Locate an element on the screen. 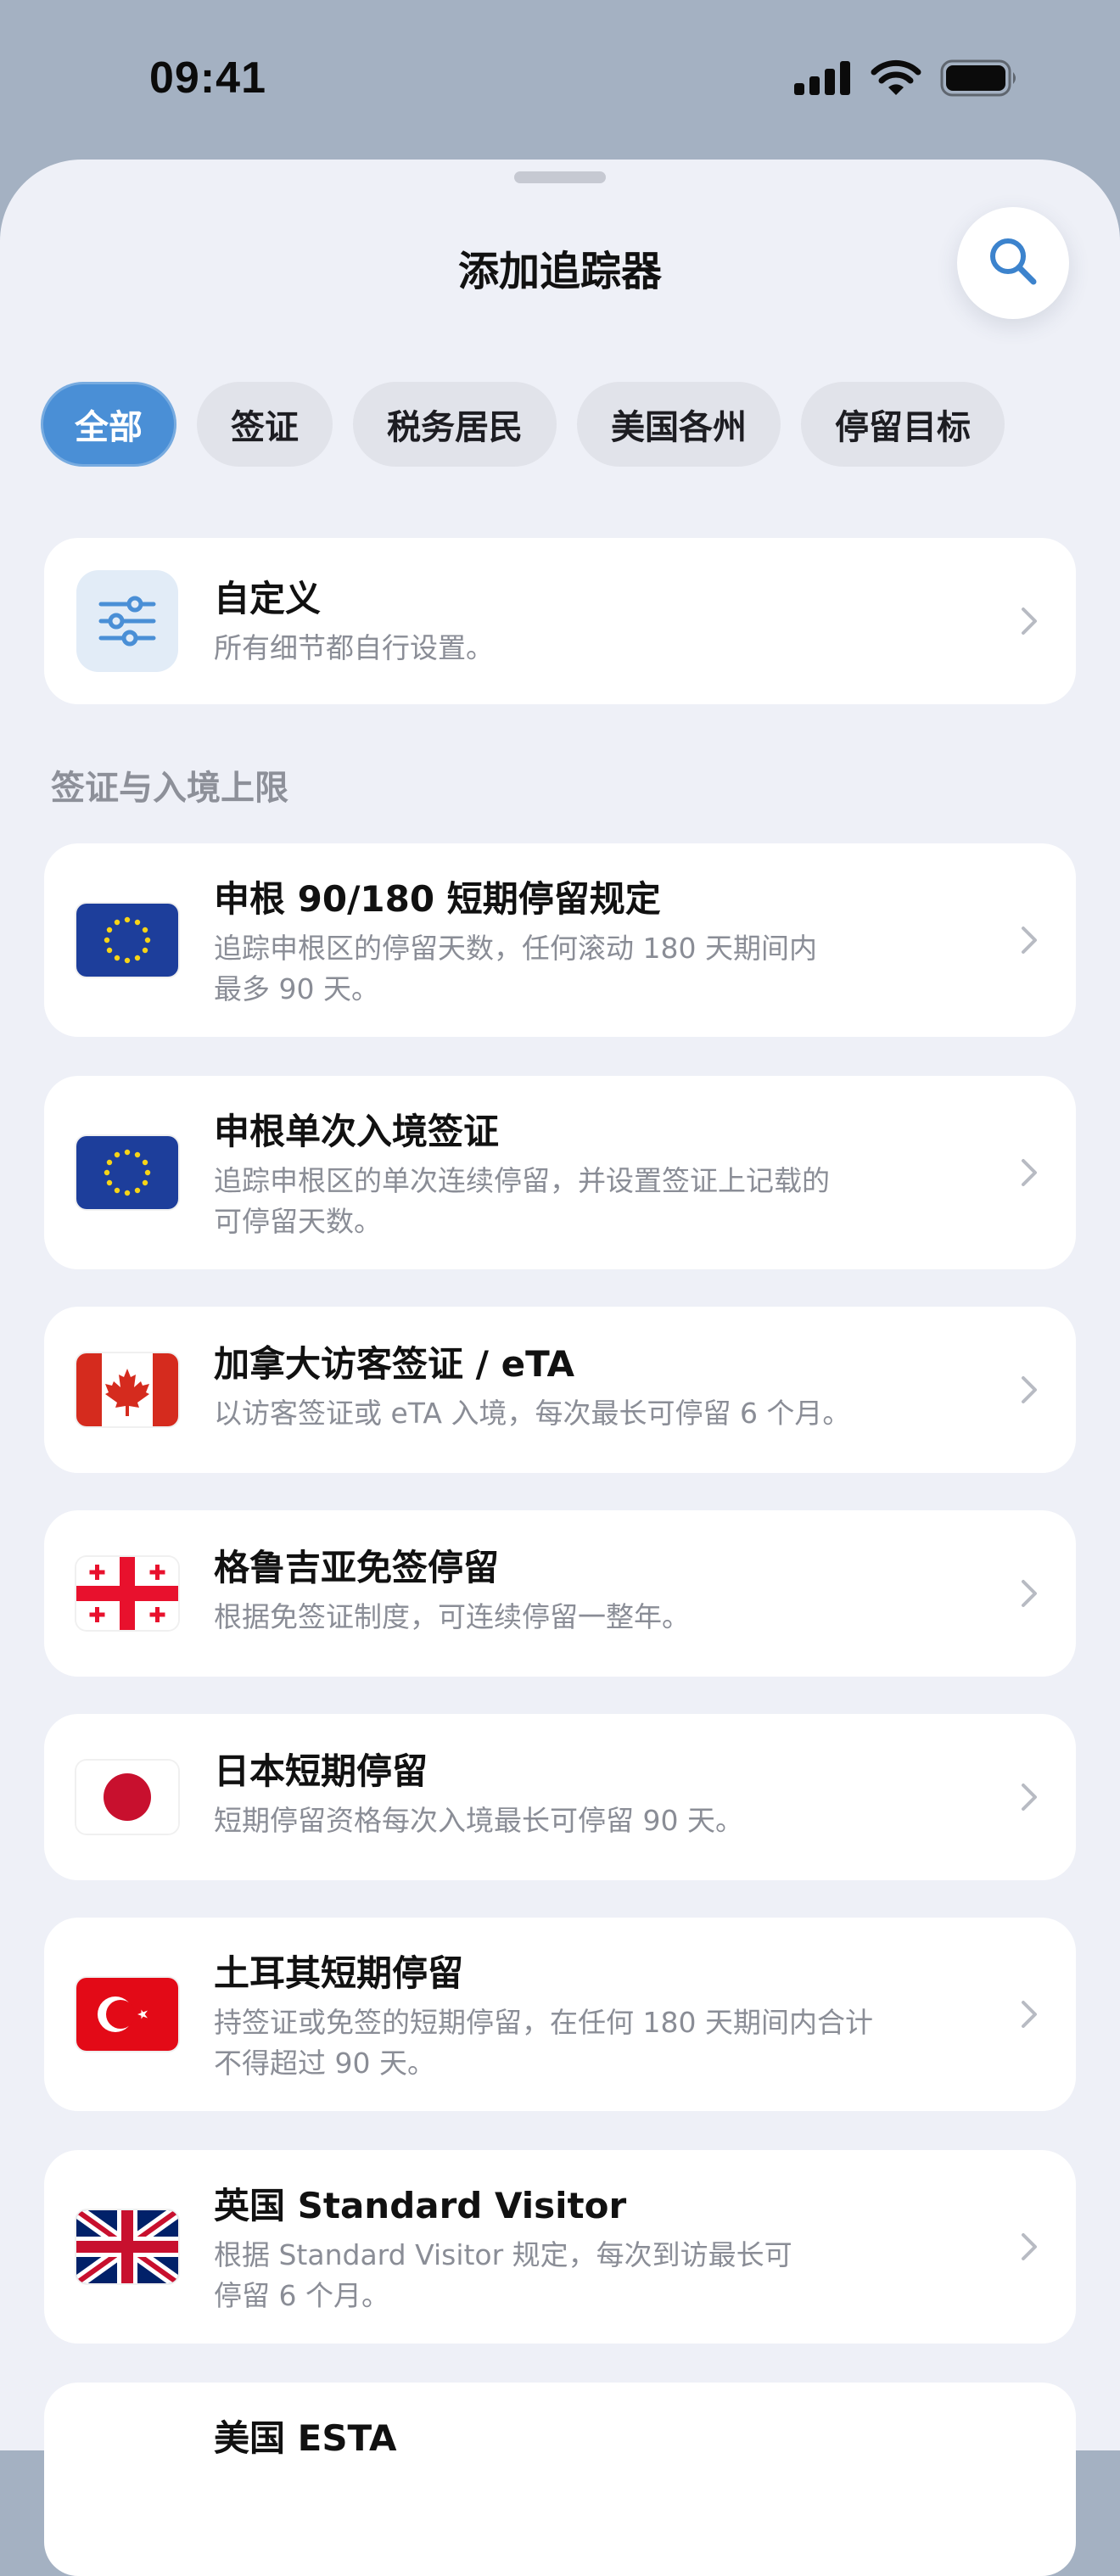  tracker-item-japan-short-stay: 日本短期停留 短期停留资格每次入境最长可停留 90 天。 is located at coordinates (560, 1797).